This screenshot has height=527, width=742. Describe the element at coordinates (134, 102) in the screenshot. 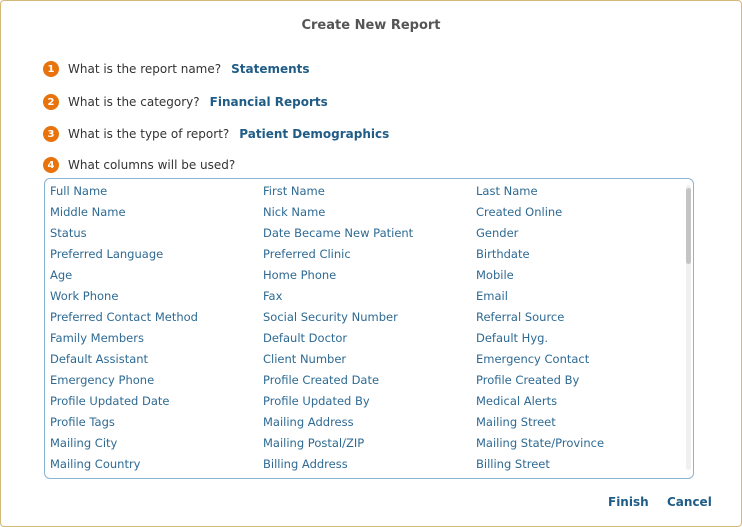

I see `question-label: What is the category?` at that location.